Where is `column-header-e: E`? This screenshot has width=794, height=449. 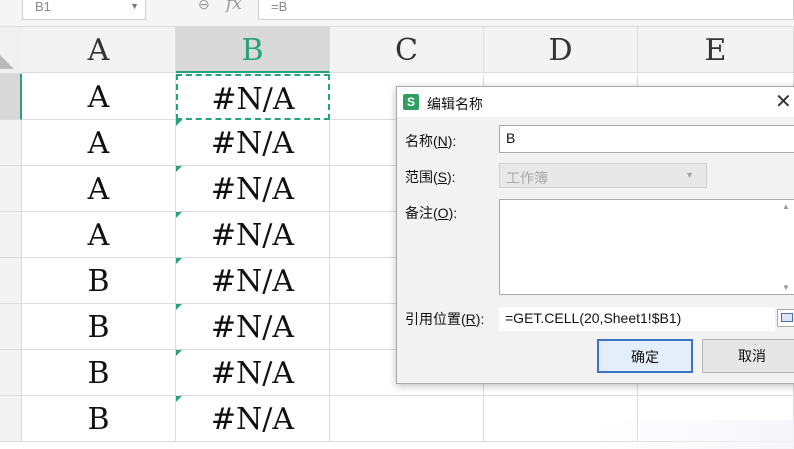 column-header-e: E is located at coordinates (716, 50).